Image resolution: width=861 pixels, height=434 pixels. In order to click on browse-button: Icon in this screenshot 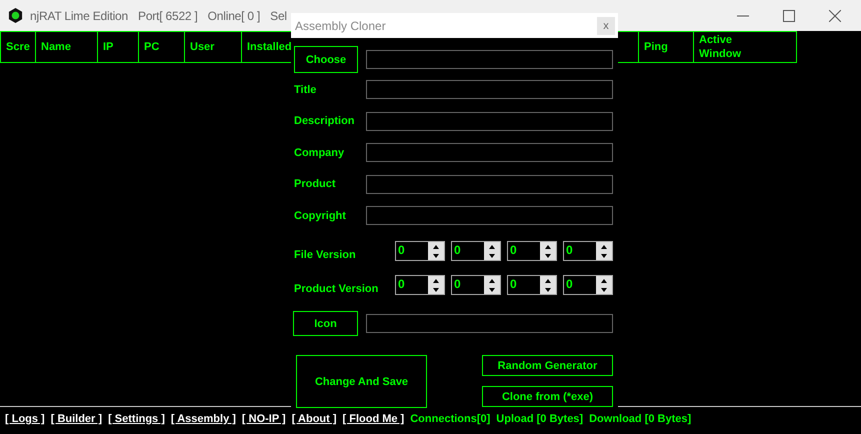, I will do `click(325, 323)`.